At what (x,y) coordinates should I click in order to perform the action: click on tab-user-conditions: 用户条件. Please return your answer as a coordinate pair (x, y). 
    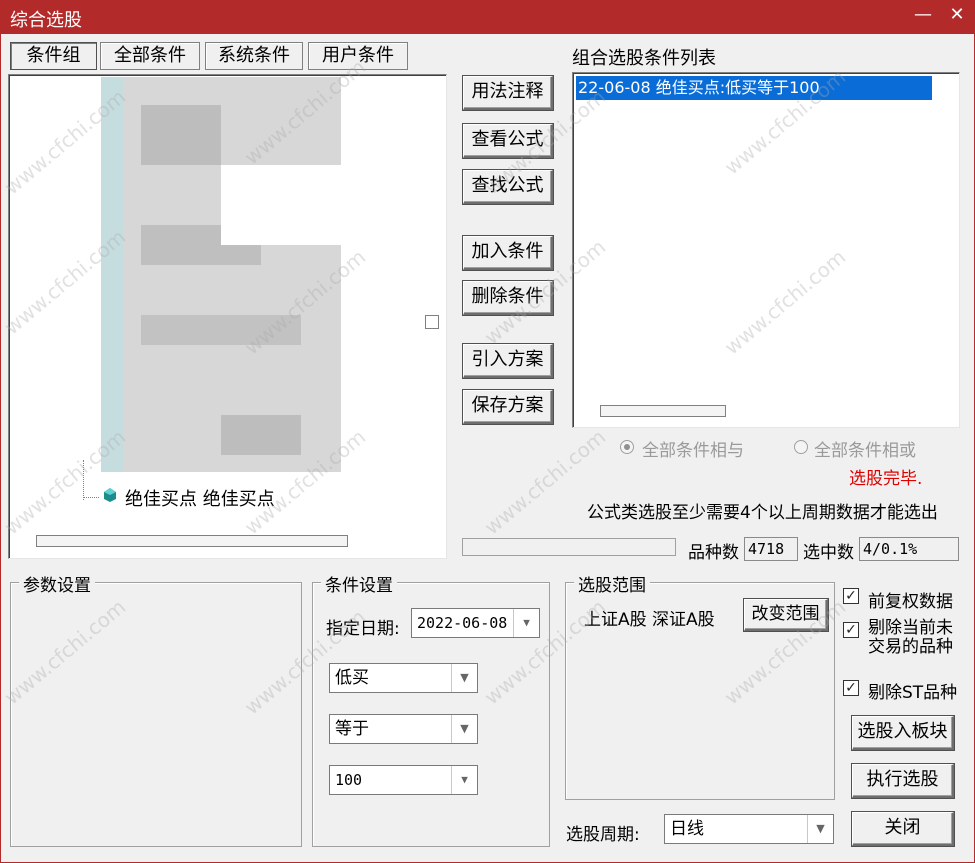
    Looking at the image, I should click on (358, 56).